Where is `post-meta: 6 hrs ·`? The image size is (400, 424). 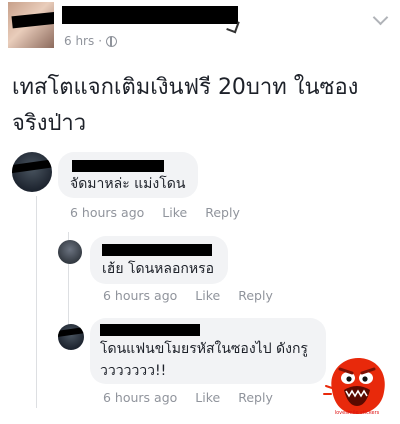
post-meta: 6 hrs · is located at coordinates (91, 41).